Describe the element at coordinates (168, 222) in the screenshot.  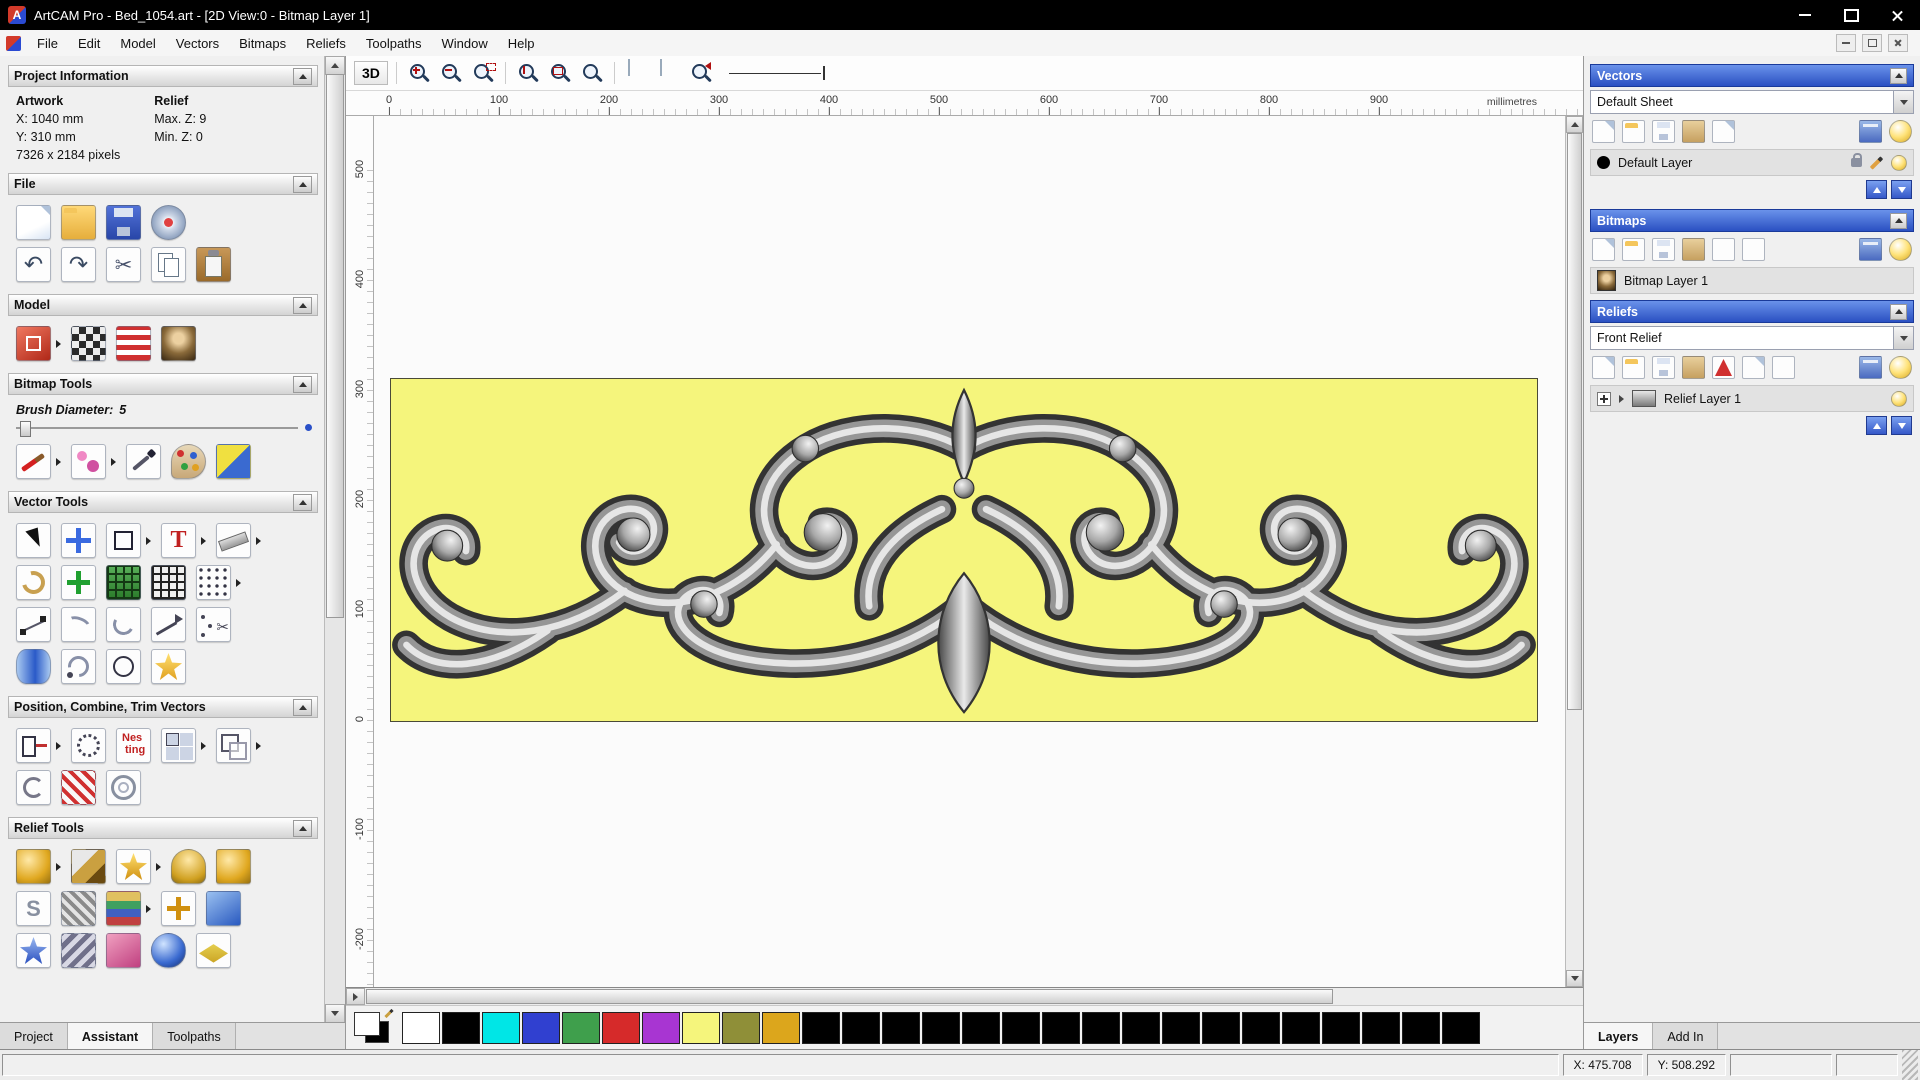
I see `export-model-icon` at that location.